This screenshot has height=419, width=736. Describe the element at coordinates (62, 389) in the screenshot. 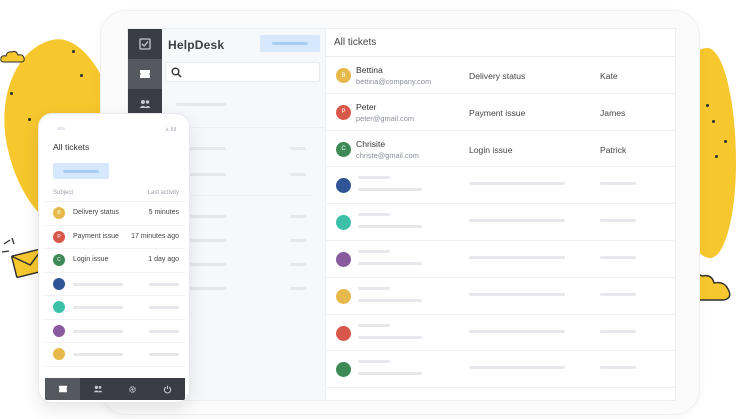

I see `nav-tickets` at that location.